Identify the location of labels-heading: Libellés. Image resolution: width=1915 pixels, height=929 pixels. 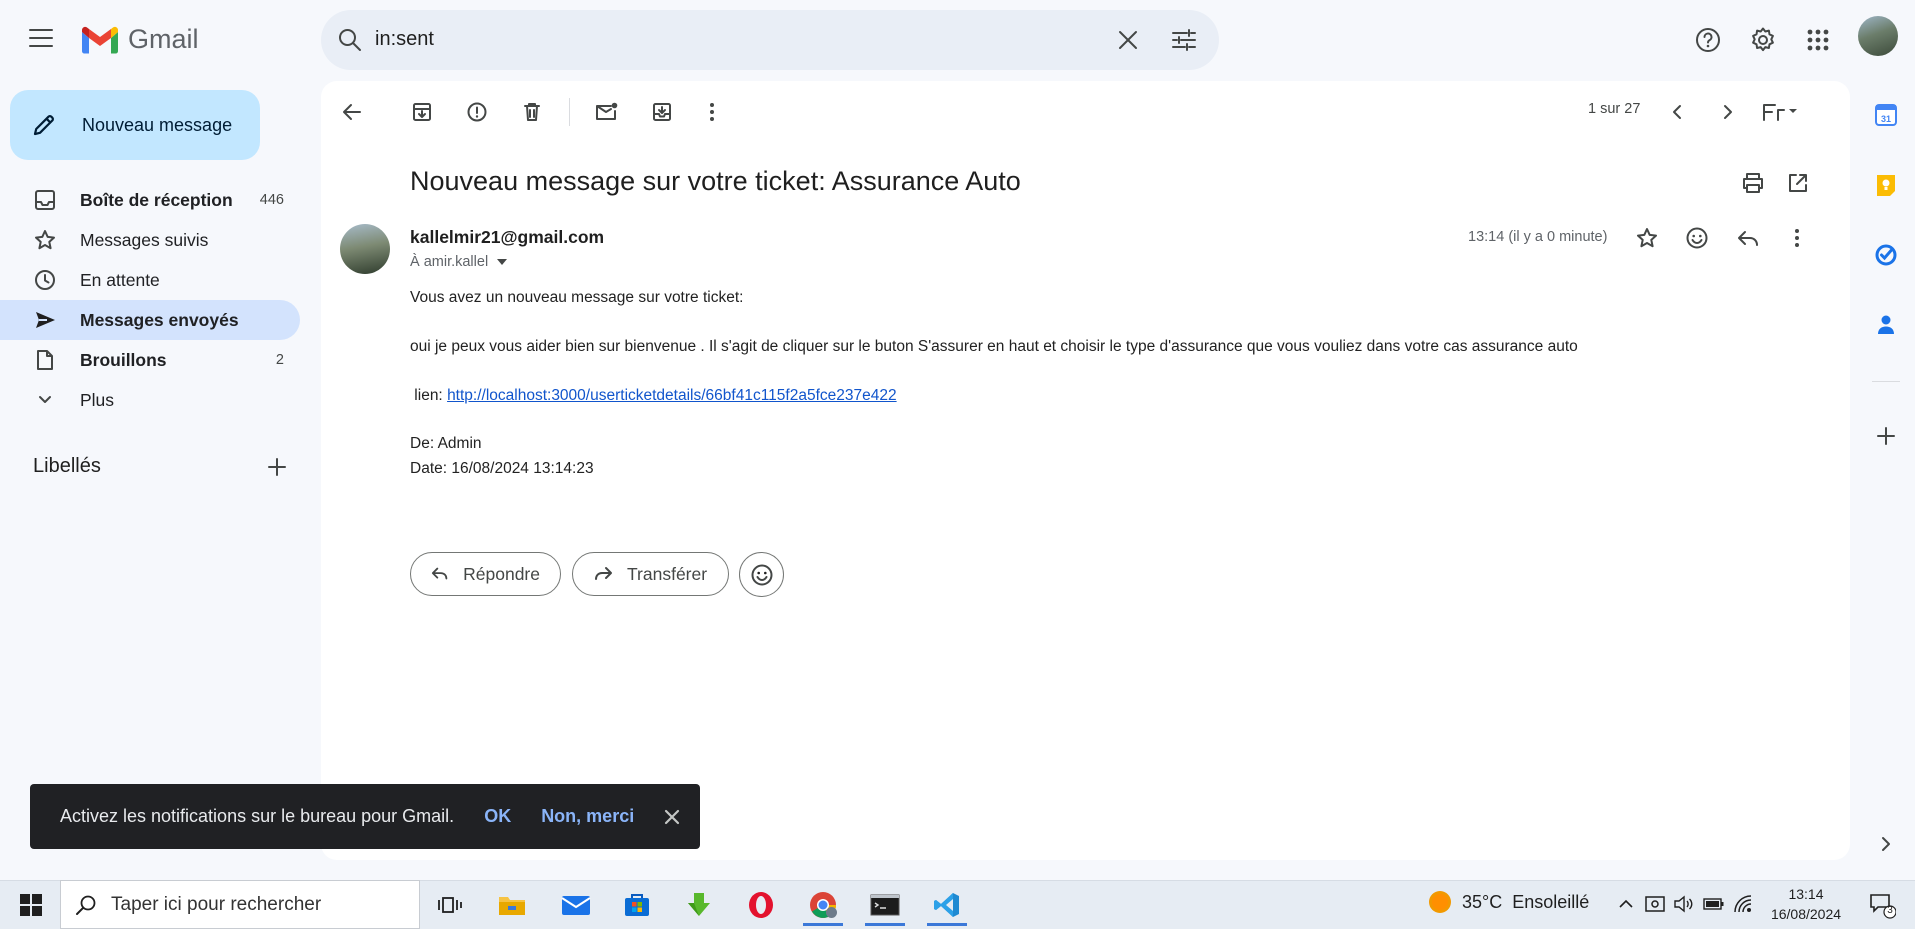
(67, 466).